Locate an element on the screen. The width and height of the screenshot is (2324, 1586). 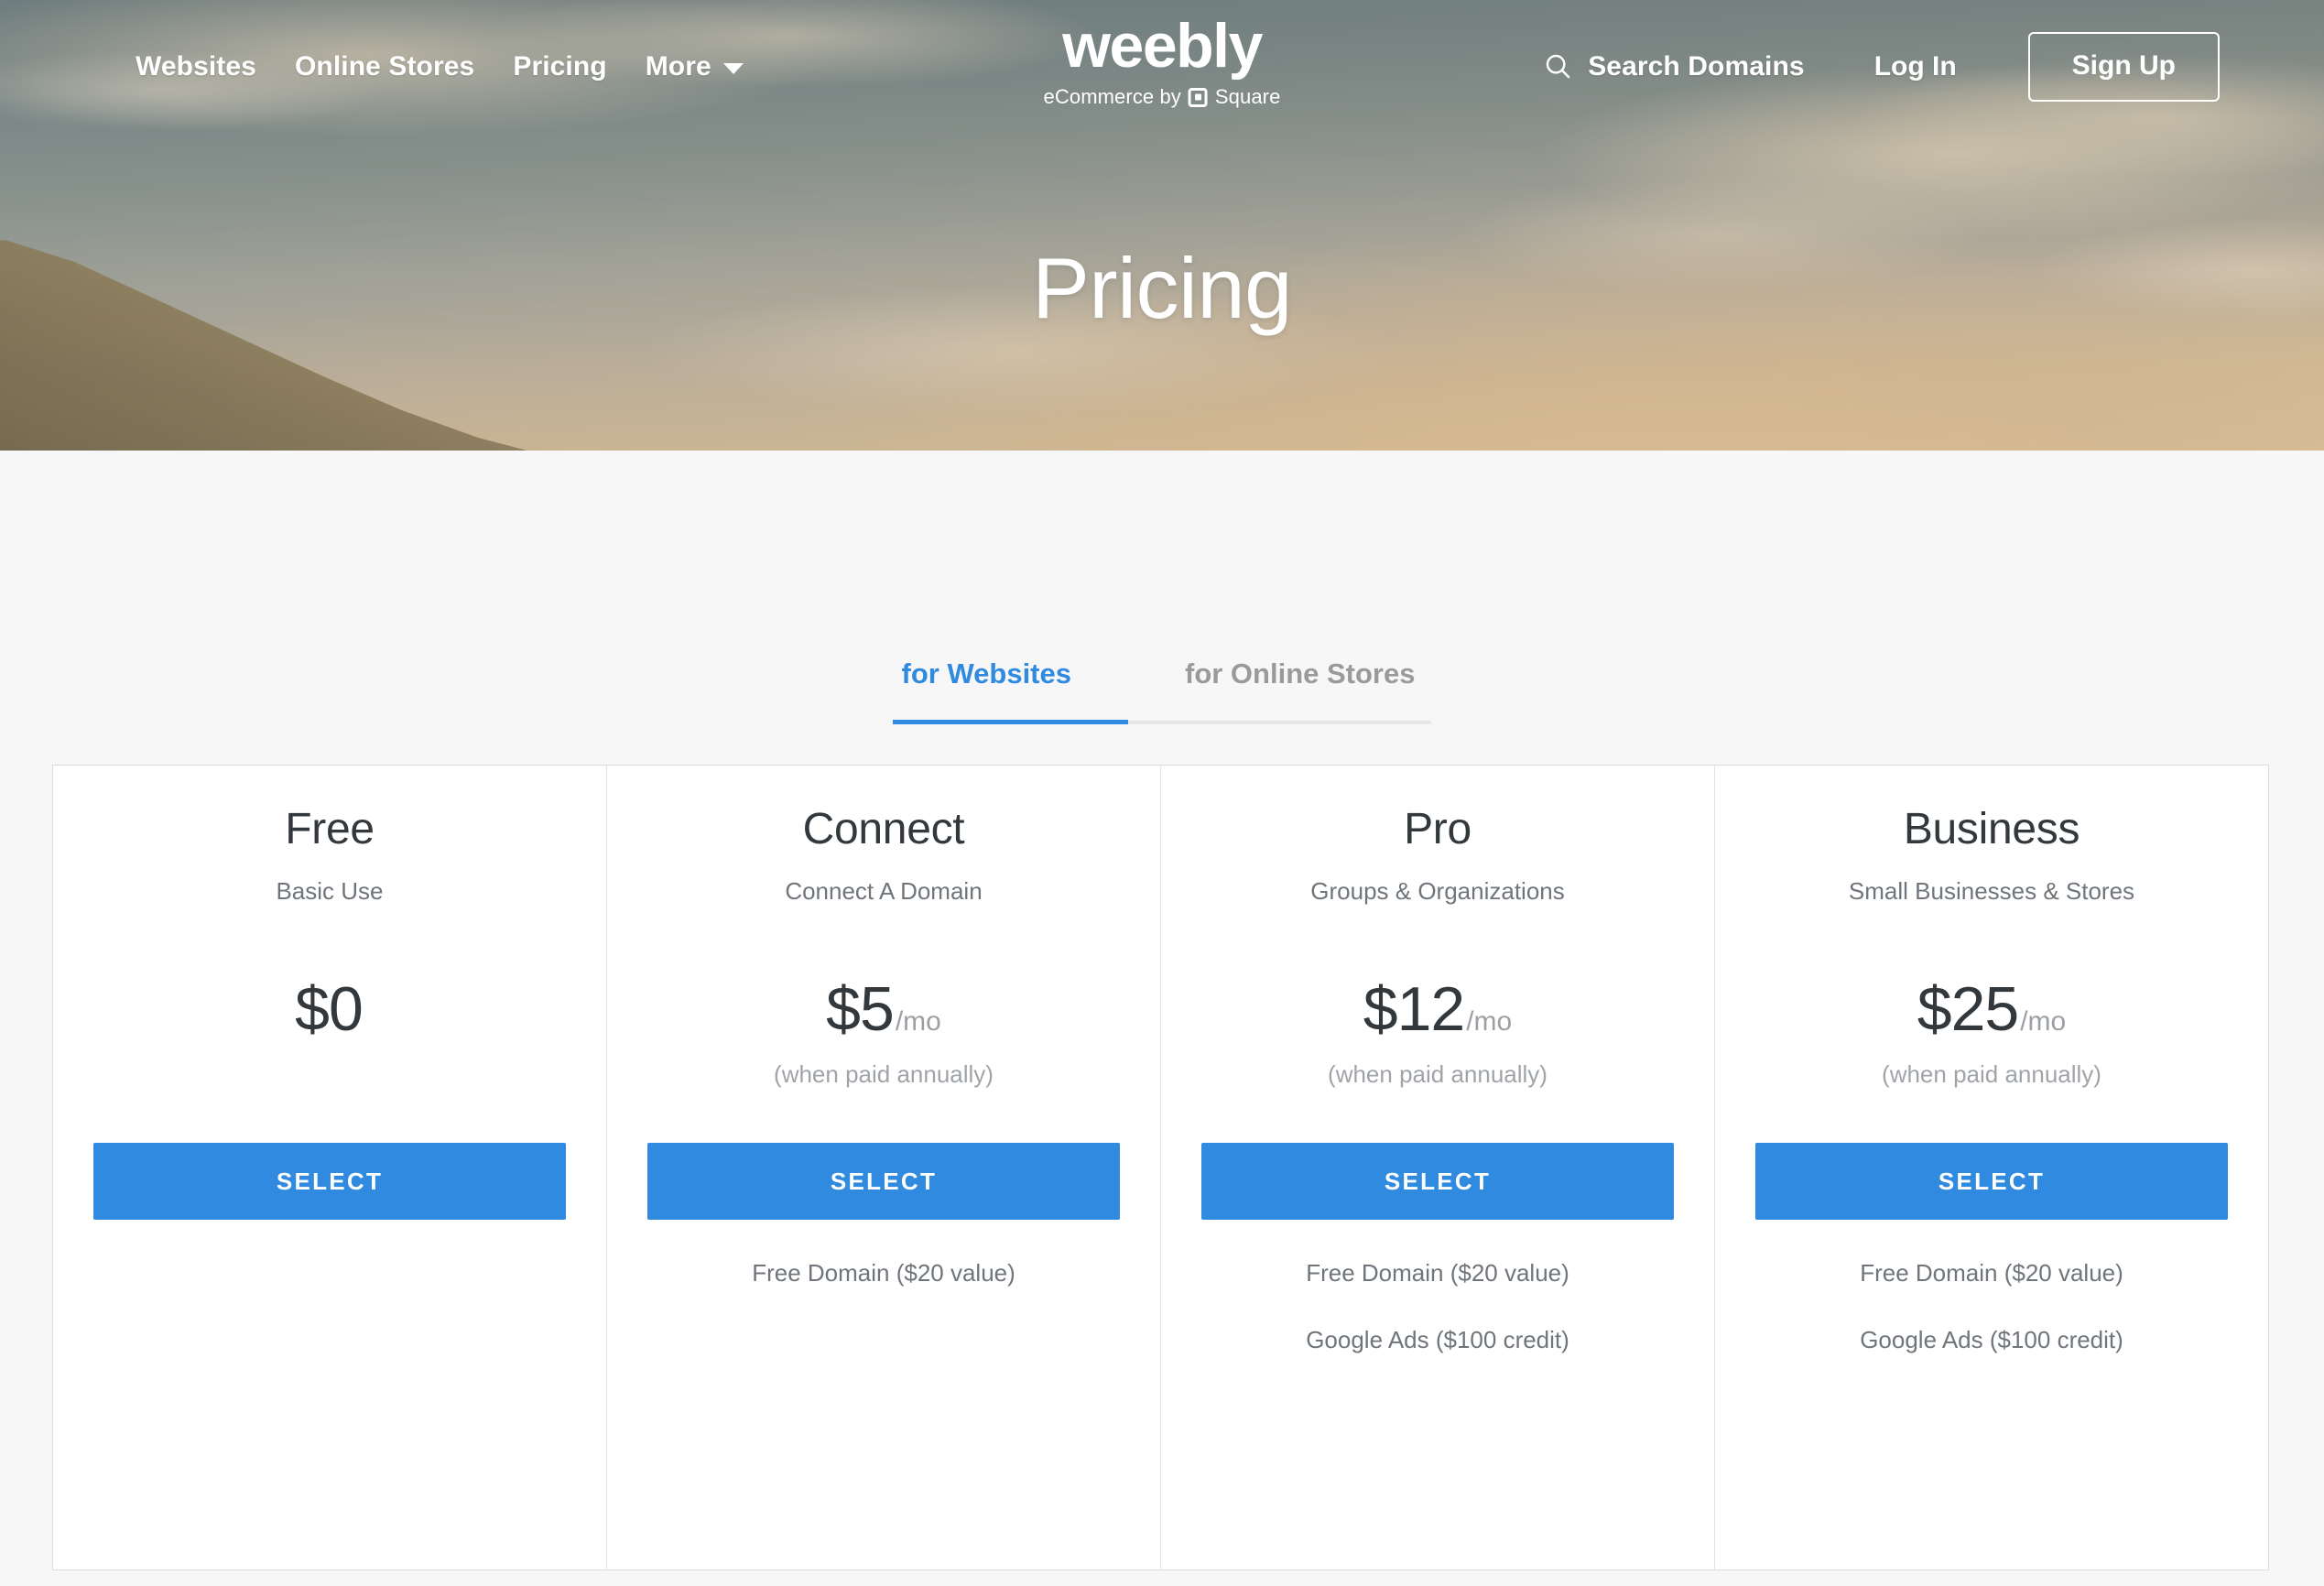
search-domains-button: Search Domains is located at coordinates (1675, 66).